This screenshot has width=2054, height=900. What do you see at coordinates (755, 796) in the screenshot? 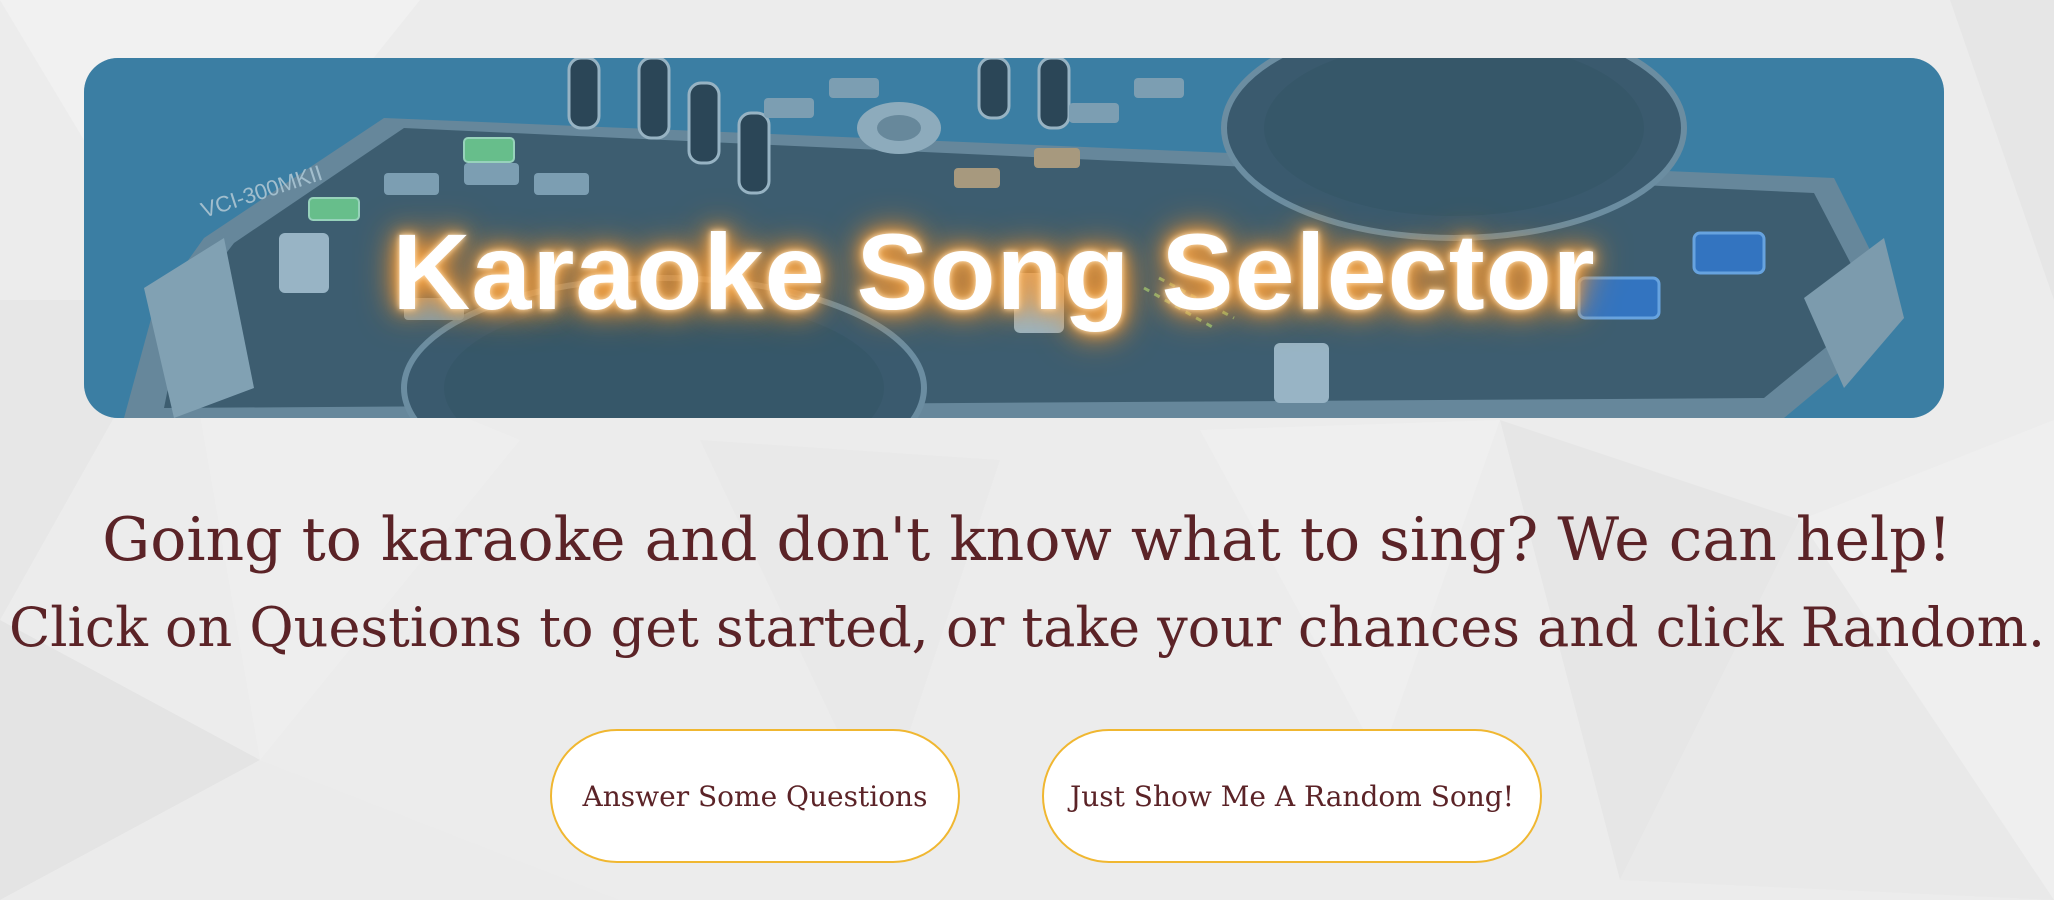
I see `answer-questions-button: Answer Some Questions` at bounding box center [755, 796].